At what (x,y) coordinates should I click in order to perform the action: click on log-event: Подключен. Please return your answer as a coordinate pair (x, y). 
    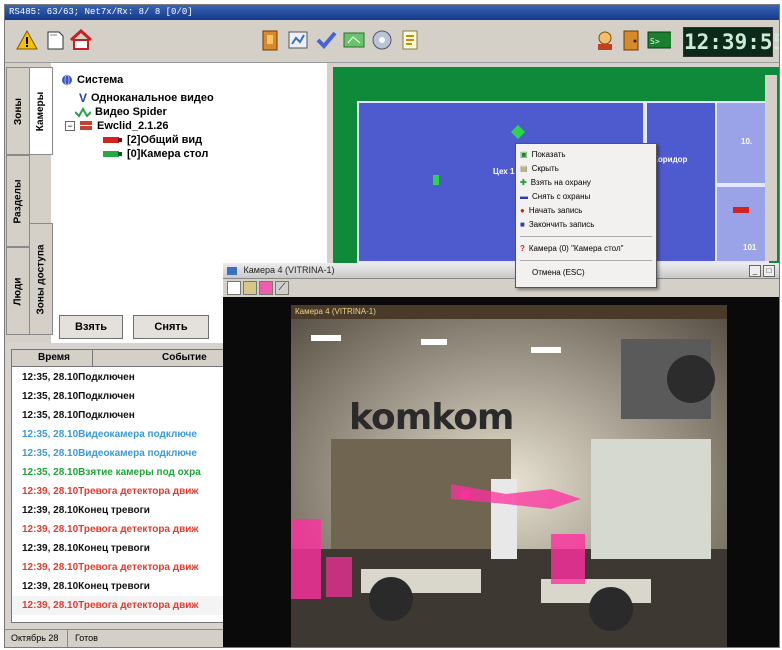
    Looking at the image, I should click on (106, 377).